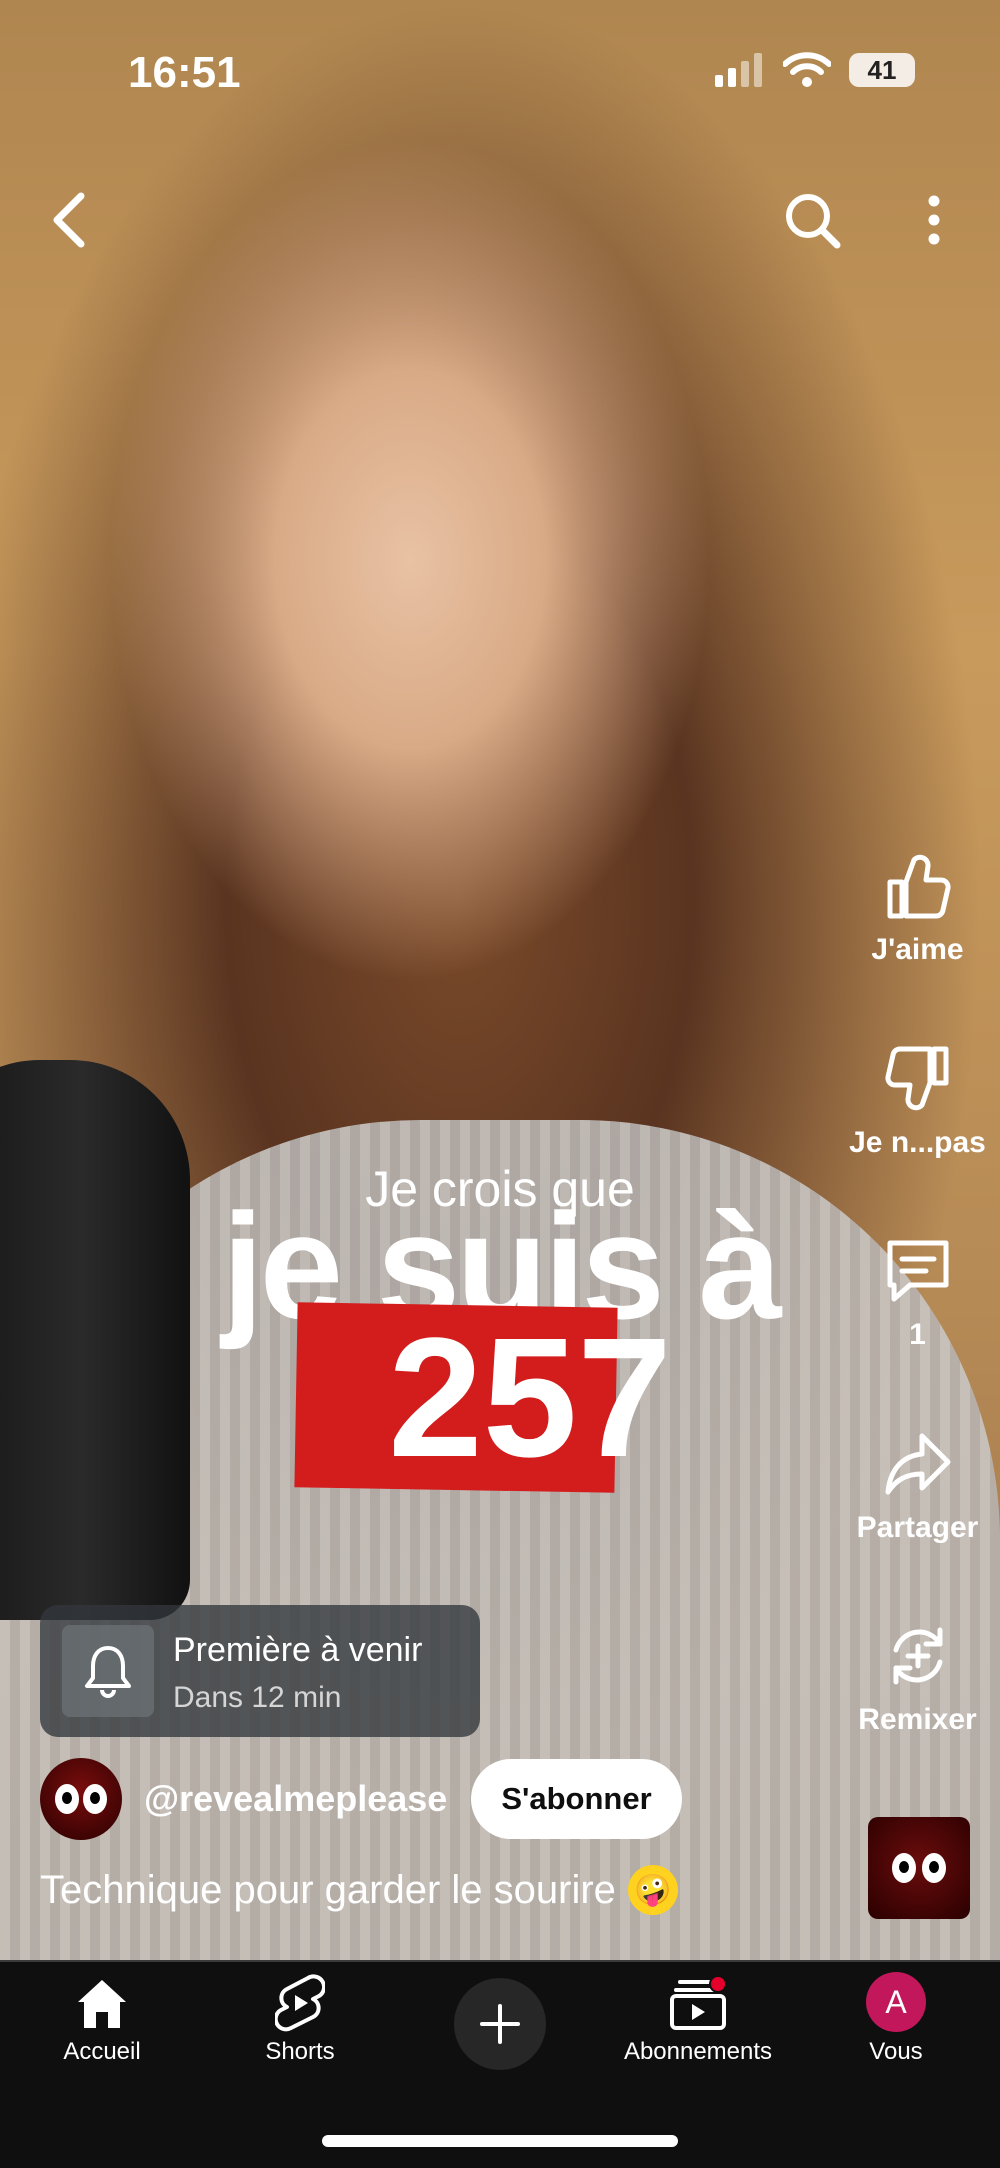  I want to click on plus-icon, so click(500, 2024).